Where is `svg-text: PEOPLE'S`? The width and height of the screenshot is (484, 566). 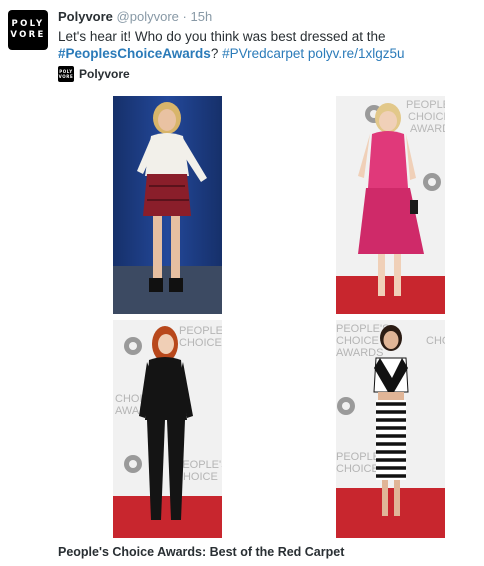 svg-text: PEOPLE'S is located at coordinates (200, 331).